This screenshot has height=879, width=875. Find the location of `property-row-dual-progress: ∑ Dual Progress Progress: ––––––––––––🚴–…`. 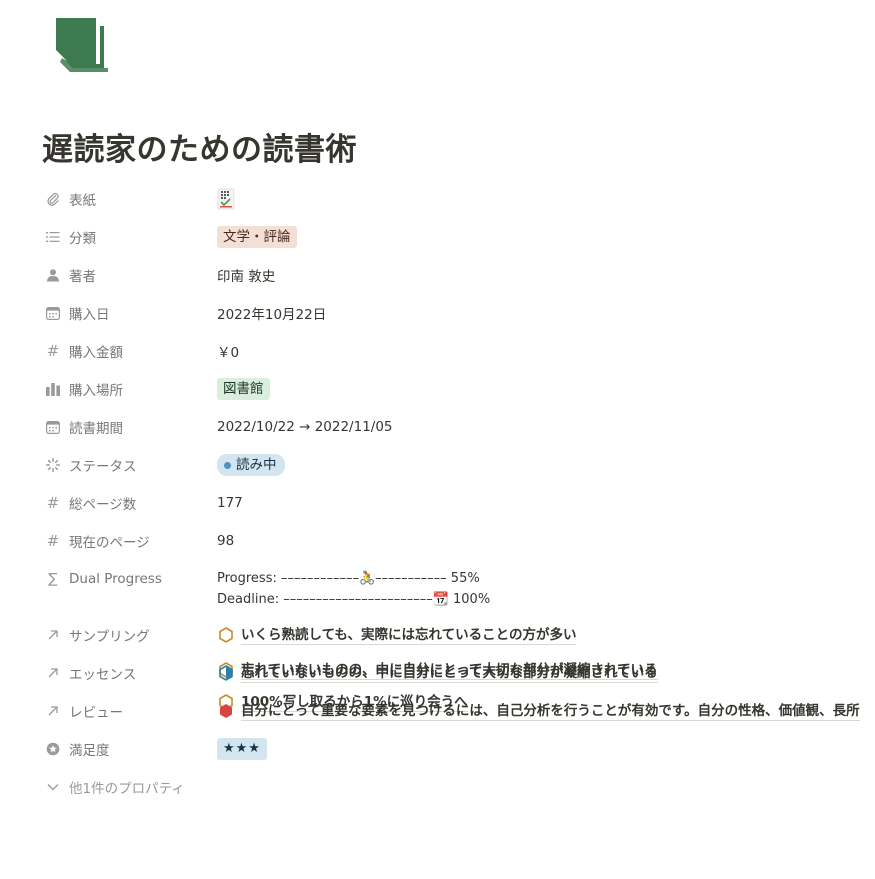

property-row-dual-progress: ∑ Dual Progress Progress: ––––––––––––🚴–… is located at coordinates (459, 588).